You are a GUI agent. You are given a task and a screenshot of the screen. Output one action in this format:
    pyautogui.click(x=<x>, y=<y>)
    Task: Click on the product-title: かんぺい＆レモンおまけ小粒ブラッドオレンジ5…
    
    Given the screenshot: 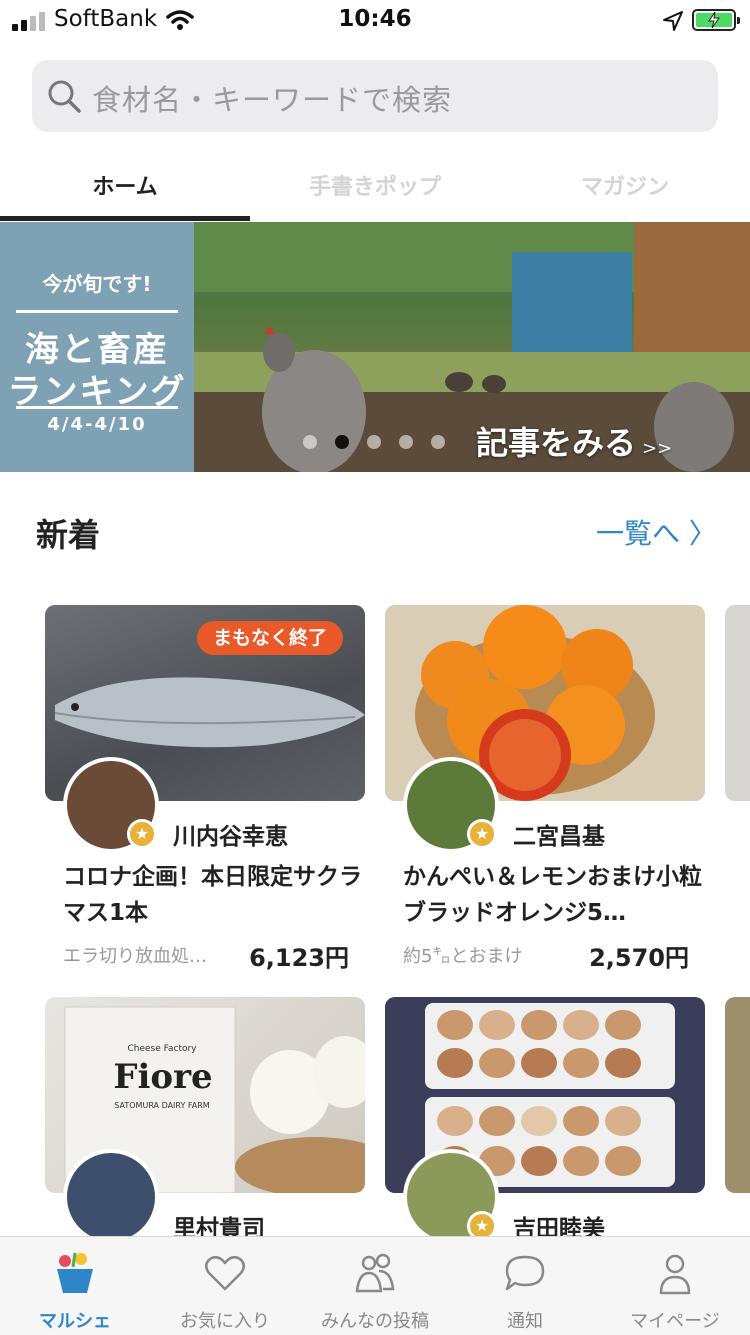 What is the action you would take?
    pyautogui.click(x=552, y=895)
    